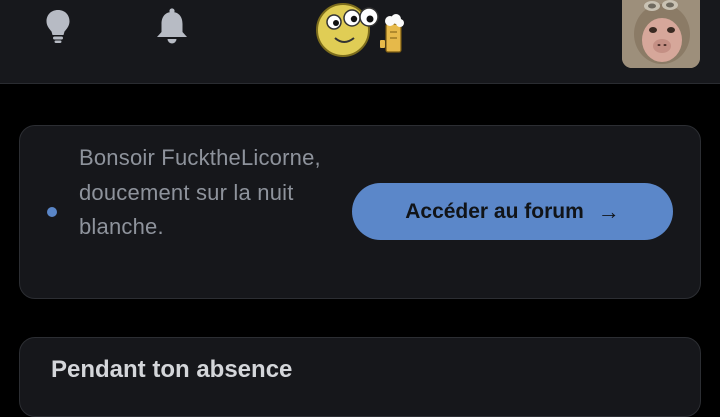 The image size is (720, 417). I want to click on lightbulb-icon, so click(58, 26).